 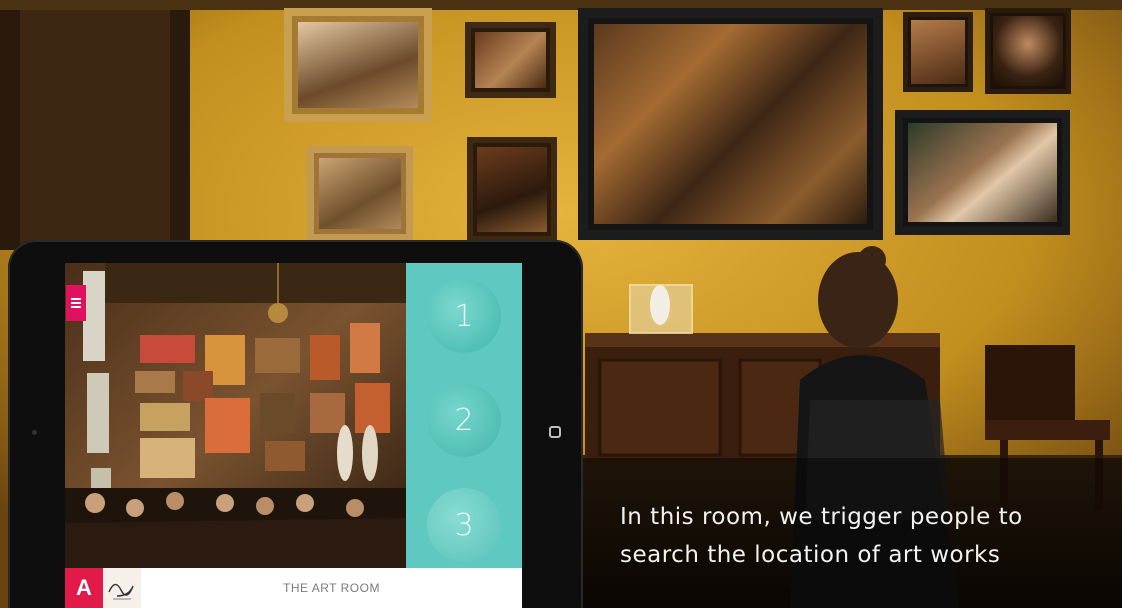 What do you see at coordinates (810, 555) in the screenshot?
I see `caption-line-2: search the location of art works` at bounding box center [810, 555].